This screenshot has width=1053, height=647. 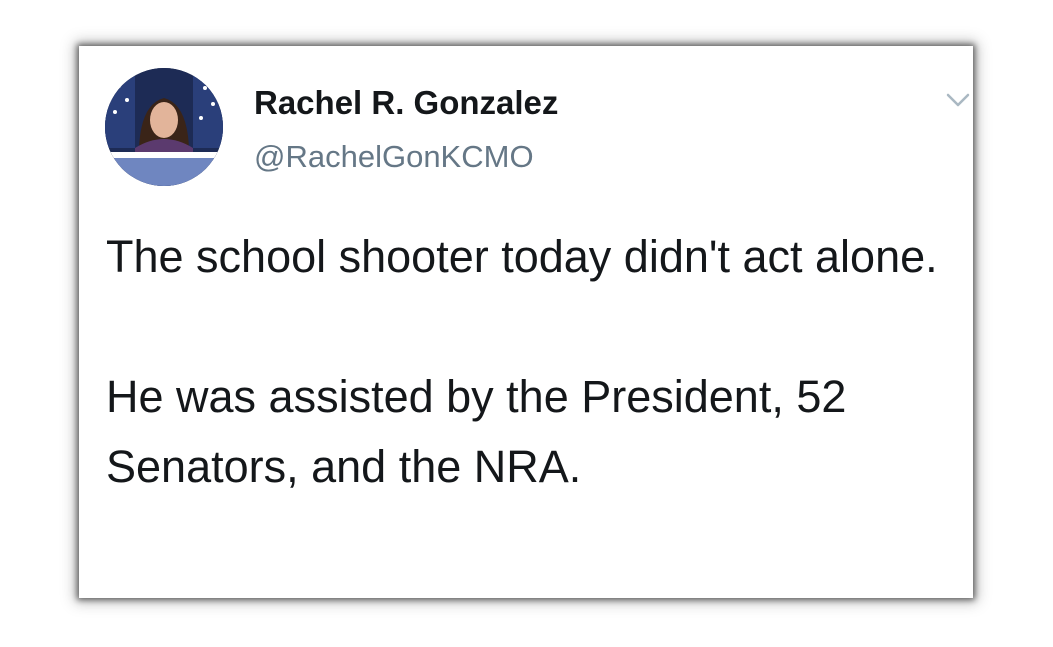 I want to click on user-handle: @RachelGonKCMO, so click(x=394, y=157).